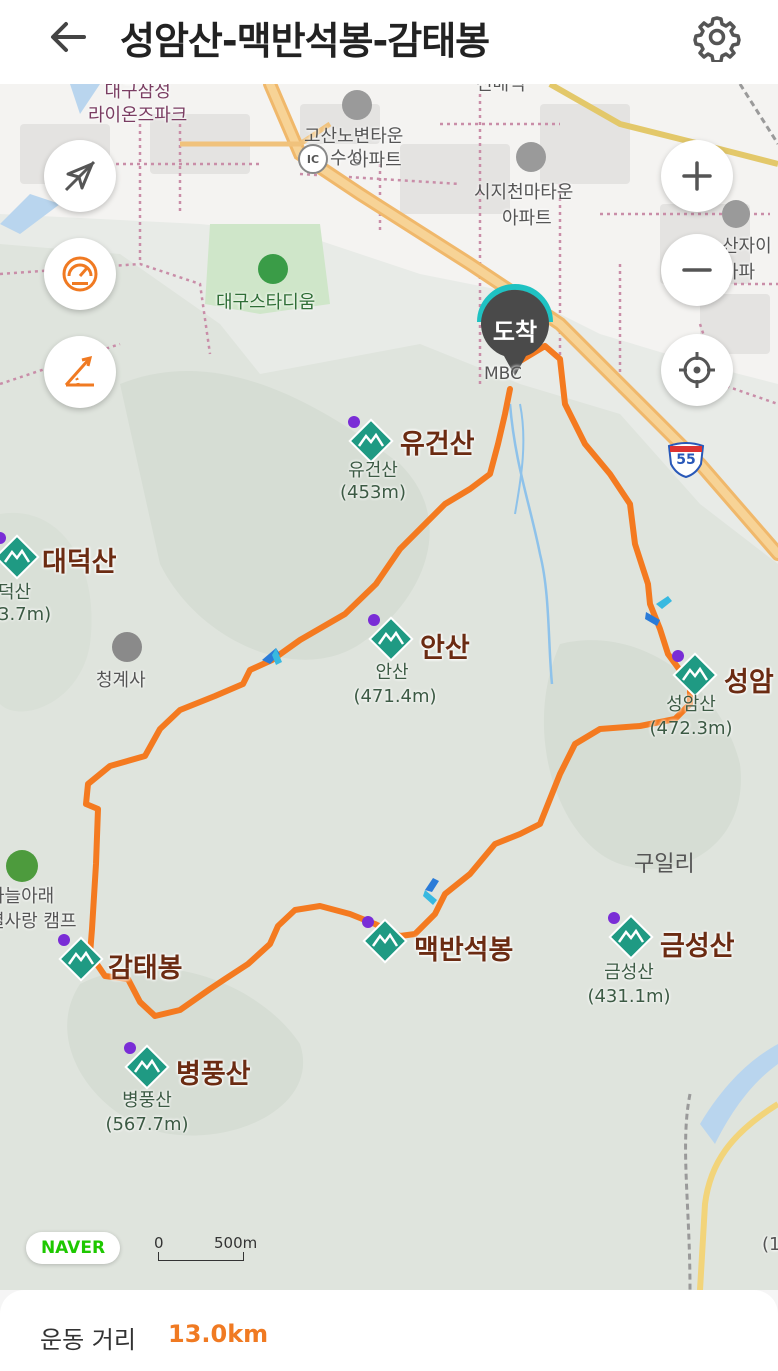  Describe the element at coordinates (431, 891) in the screenshot. I see `route-direction-arrow` at that location.